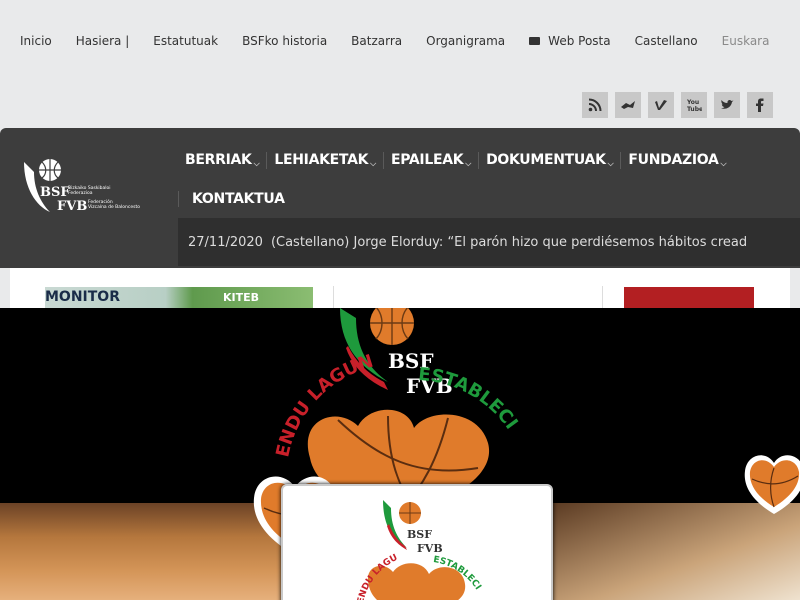 This screenshot has height=600, width=800. I want to click on svg-text: You, so click(692, 102).